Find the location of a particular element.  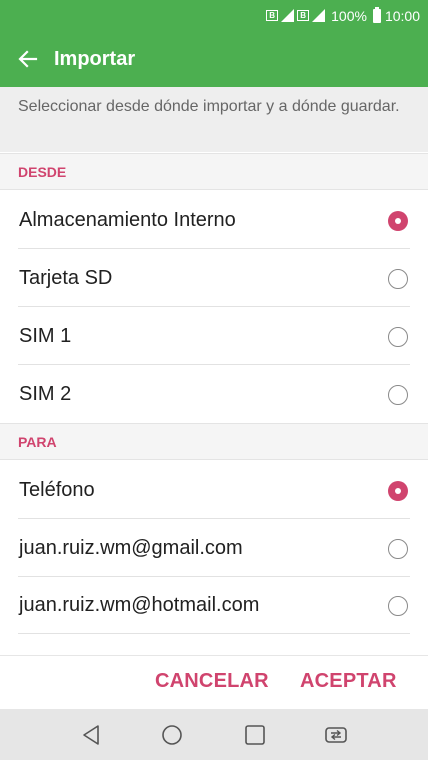

option-hotmail: juan.ruiz.wm@hotmail.com is located at coordinates (214, 605).